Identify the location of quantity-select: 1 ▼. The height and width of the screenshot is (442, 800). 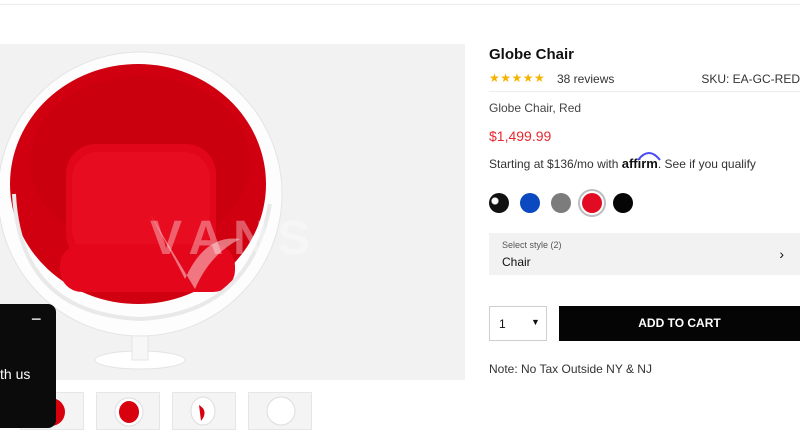
(518, 323).